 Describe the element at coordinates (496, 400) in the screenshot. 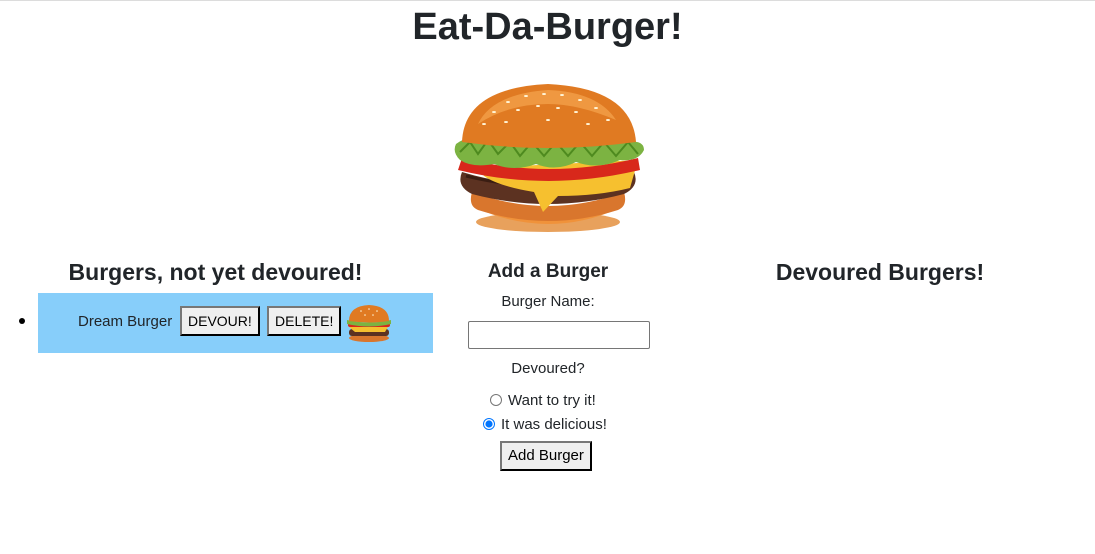

I see `want-to-try-radio` at that location.